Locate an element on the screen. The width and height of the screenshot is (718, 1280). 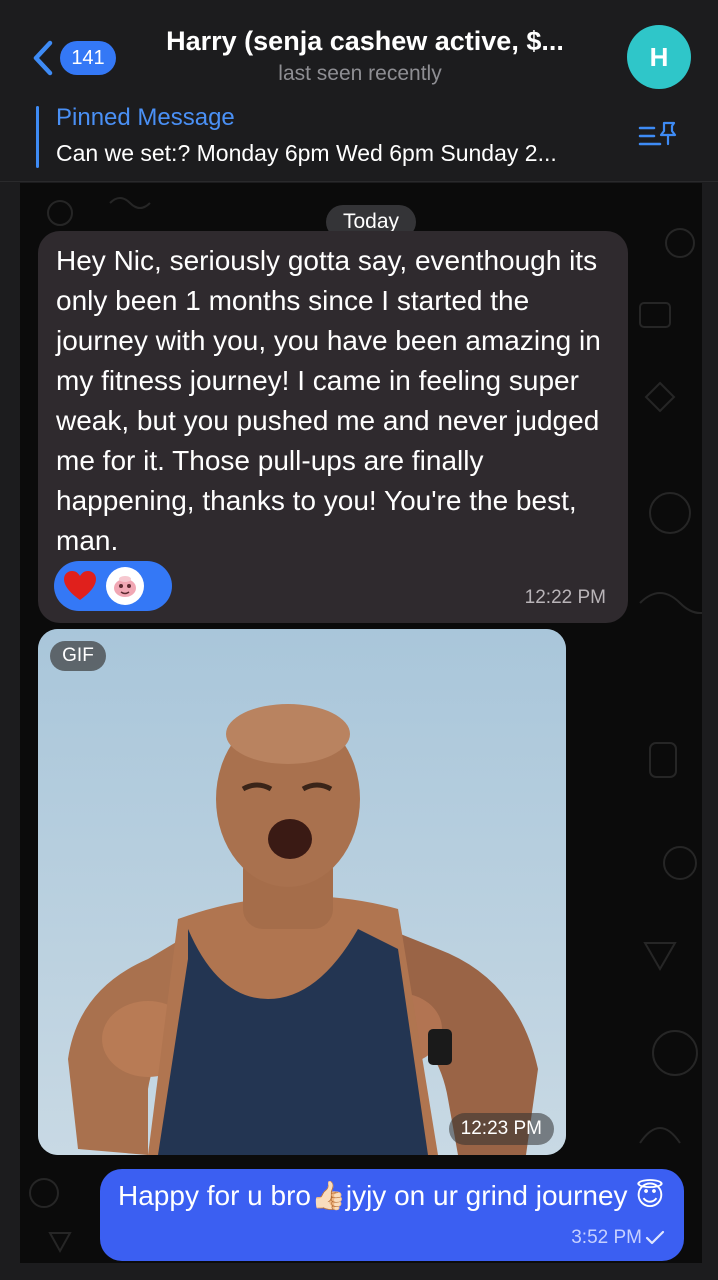
pinned-indicator-bar is located at coordinates (37, 137).